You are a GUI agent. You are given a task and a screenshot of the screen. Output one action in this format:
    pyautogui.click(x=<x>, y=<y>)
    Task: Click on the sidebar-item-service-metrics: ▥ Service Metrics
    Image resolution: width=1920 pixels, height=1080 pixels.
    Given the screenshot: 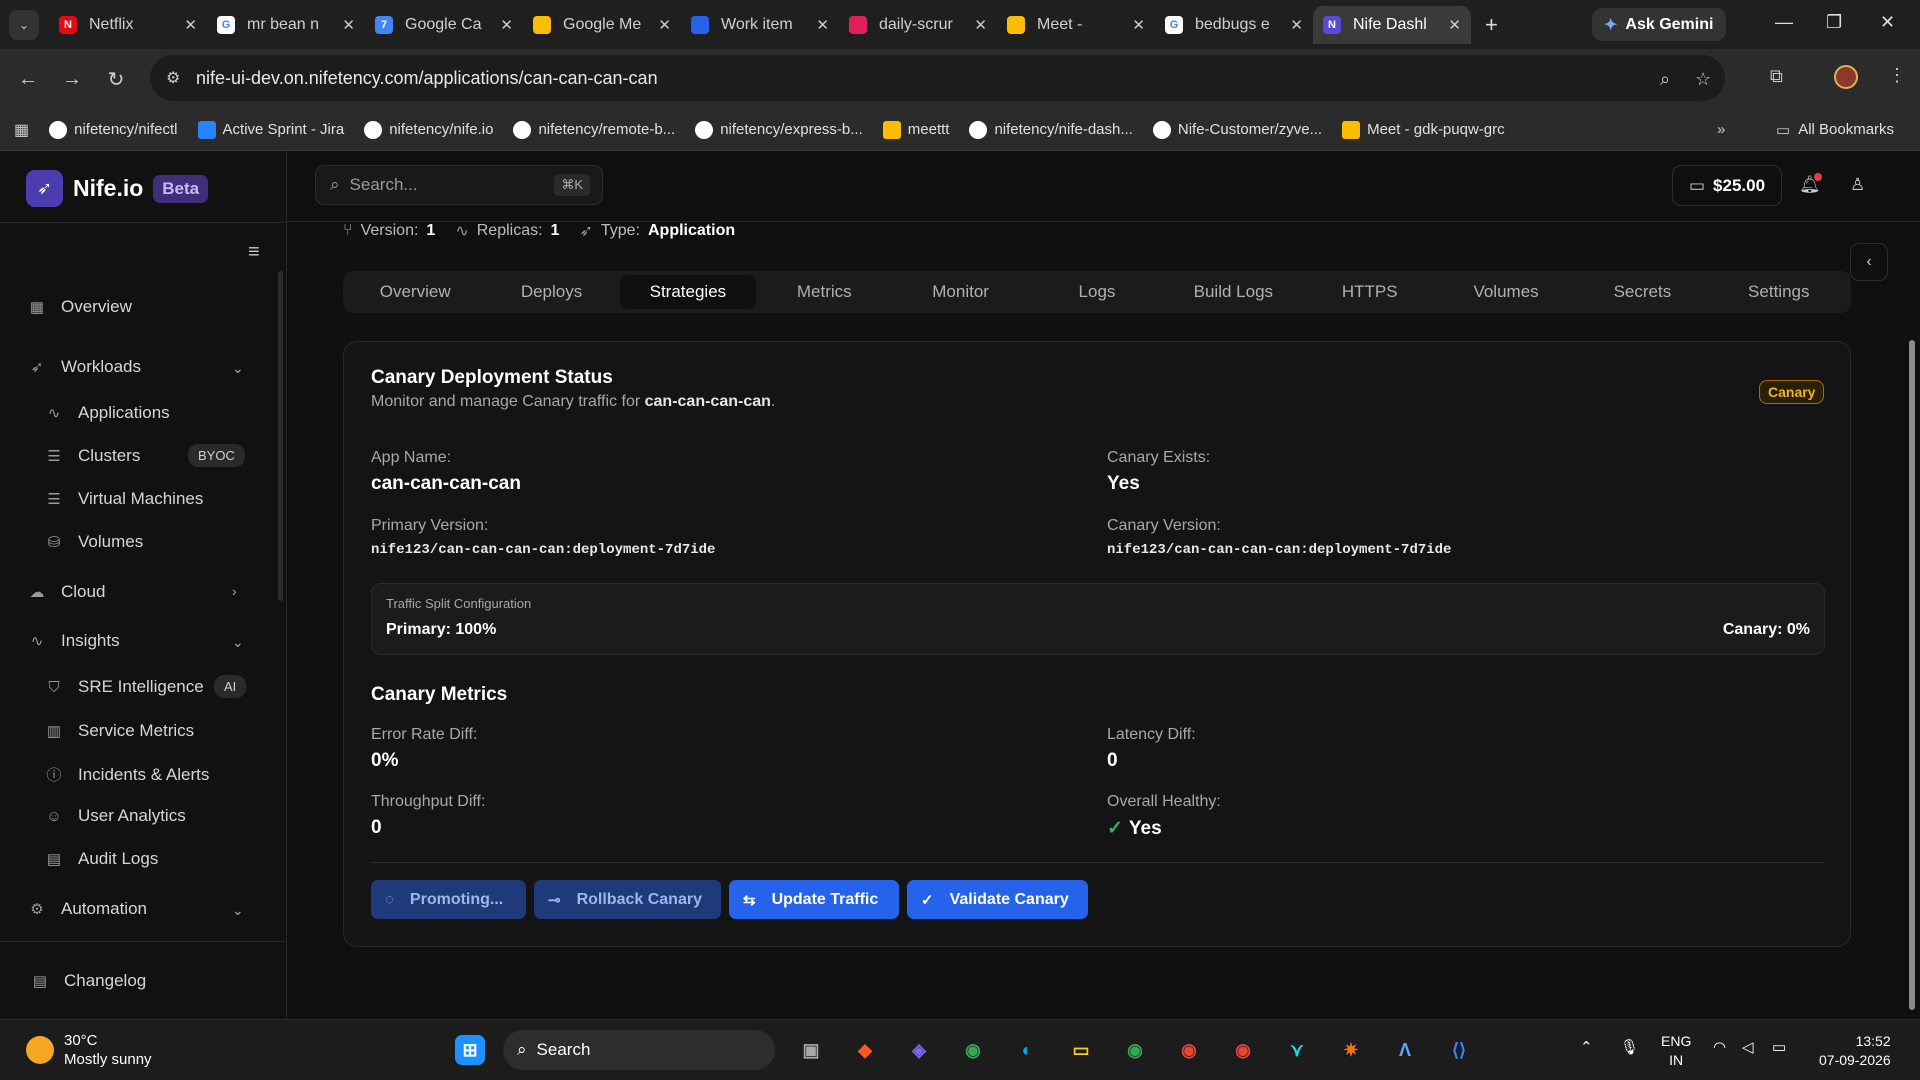 What is the action you would take?
    pyautogui.click(x=119, y=731)
    